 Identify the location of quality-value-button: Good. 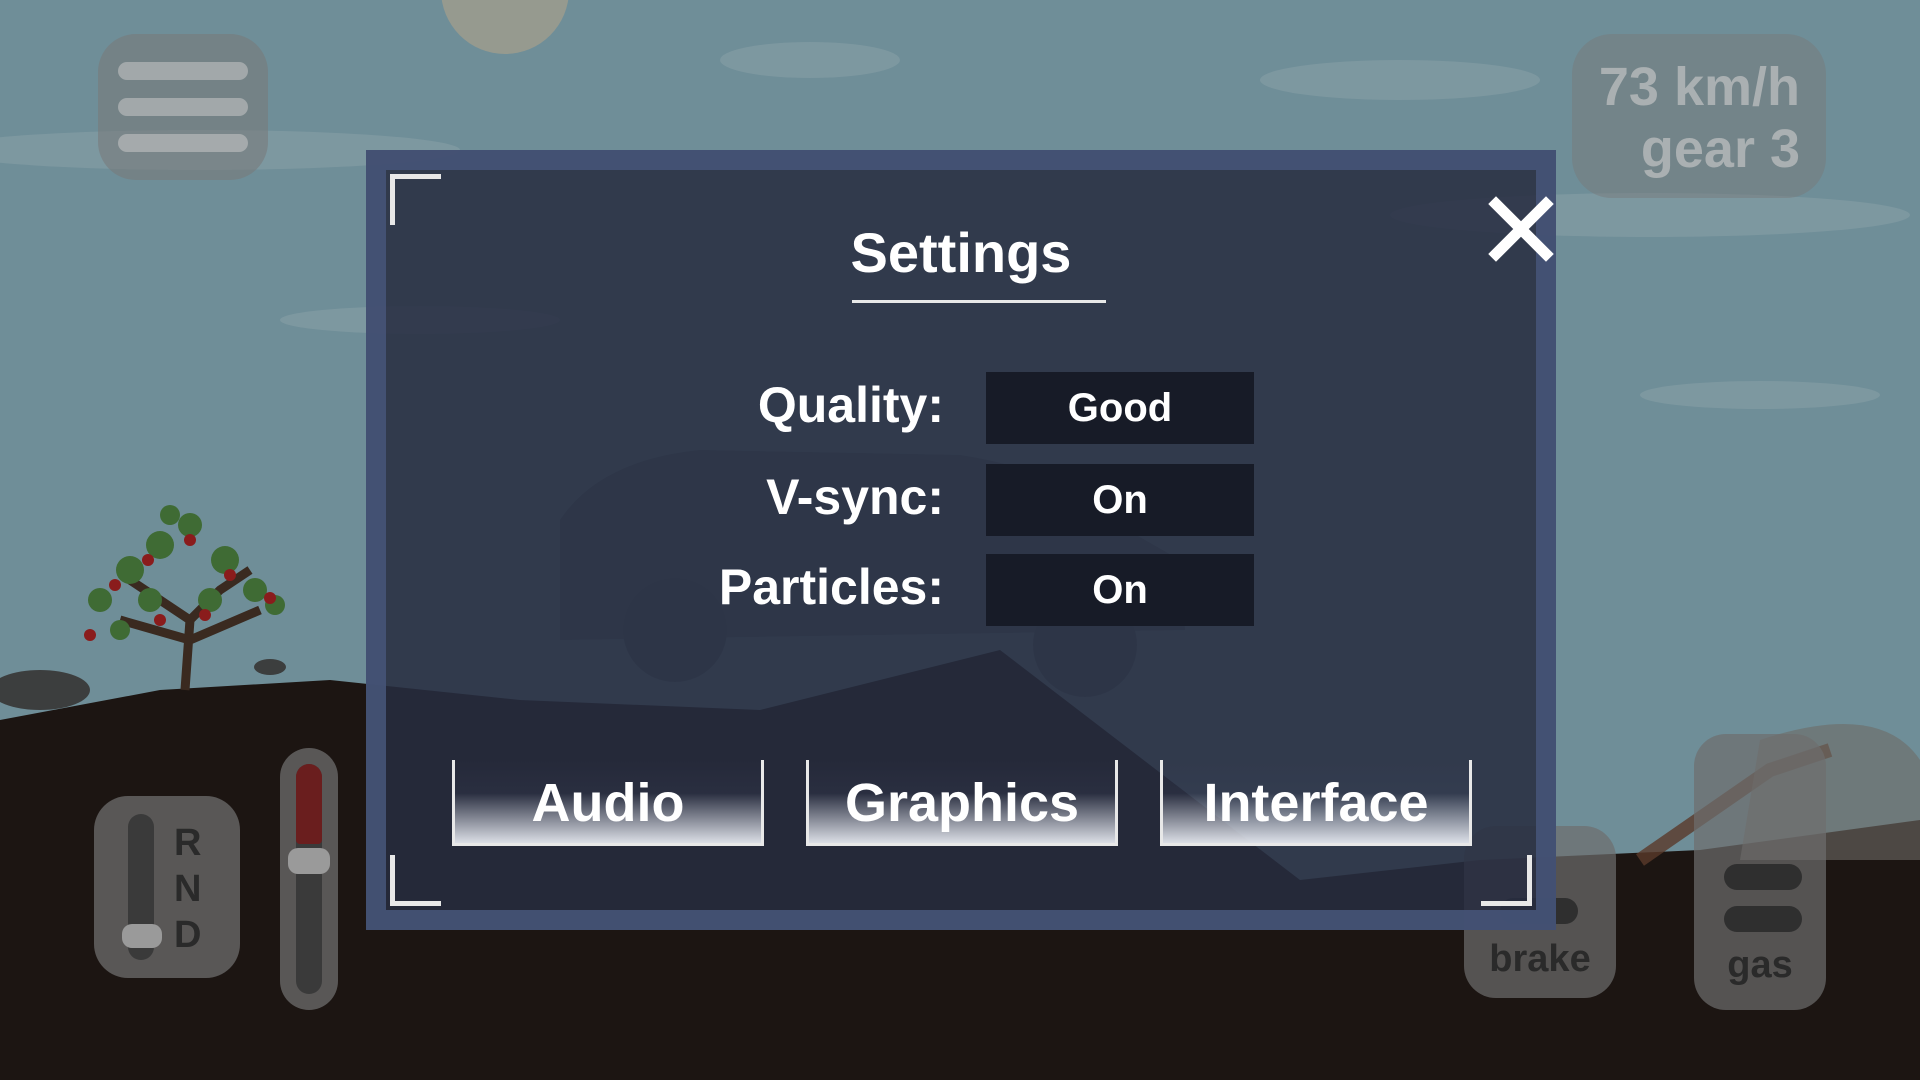
(1120, 408).